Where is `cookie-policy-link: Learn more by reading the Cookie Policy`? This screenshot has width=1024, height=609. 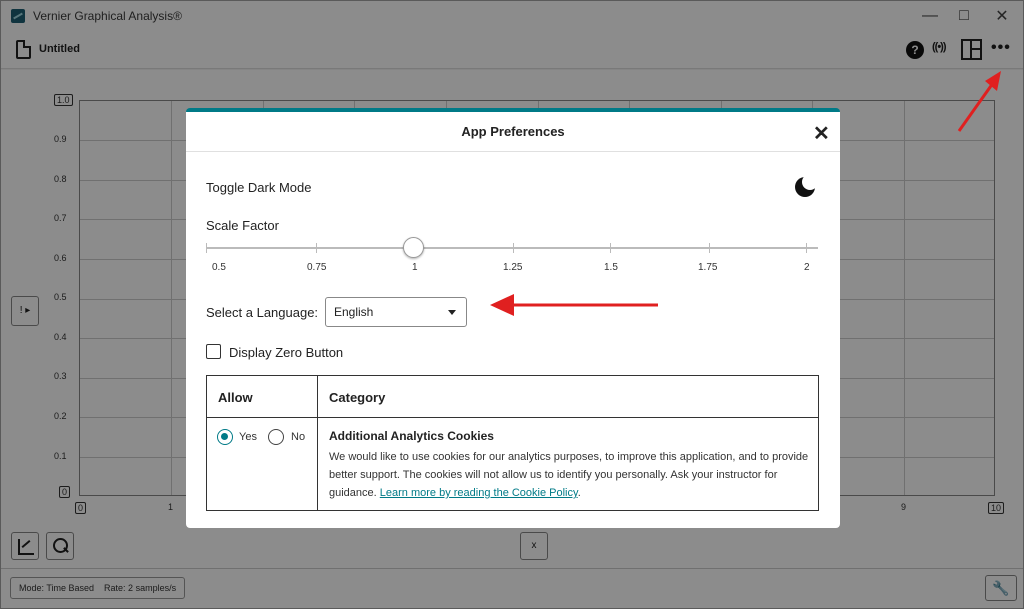 cookie-policy-link: Learn more by reading the Cookie Policy is located at coordinates (479, 493).